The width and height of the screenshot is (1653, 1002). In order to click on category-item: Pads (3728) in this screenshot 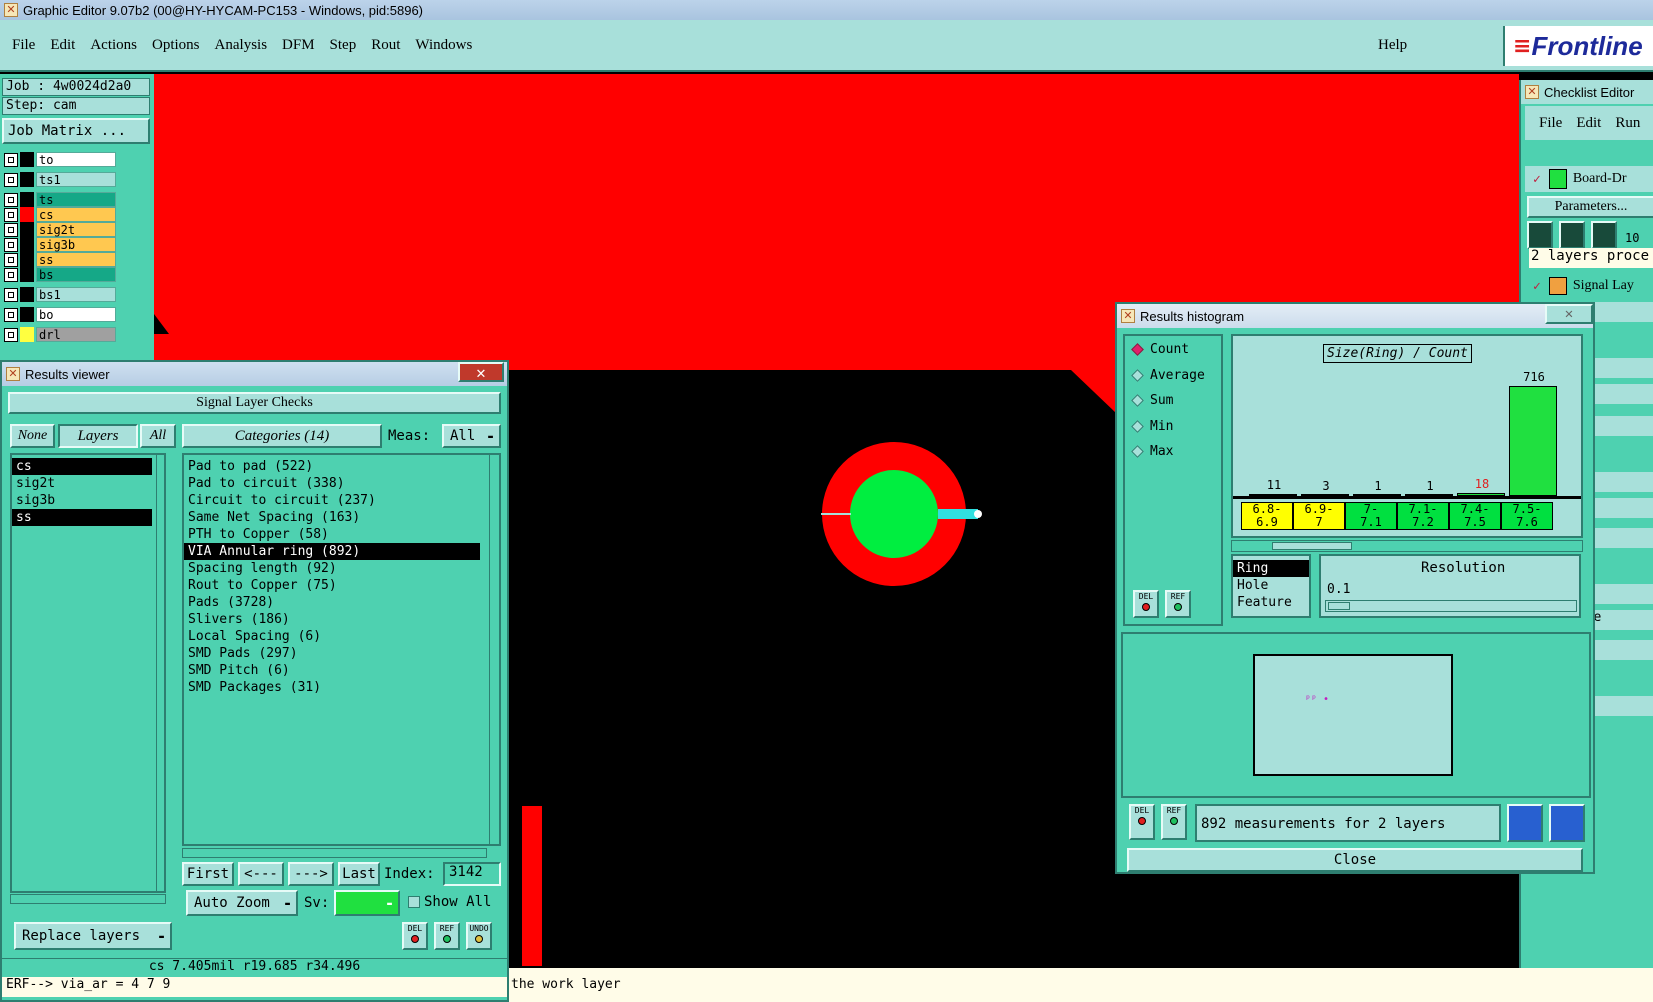, I will do `click(332, 602)`.